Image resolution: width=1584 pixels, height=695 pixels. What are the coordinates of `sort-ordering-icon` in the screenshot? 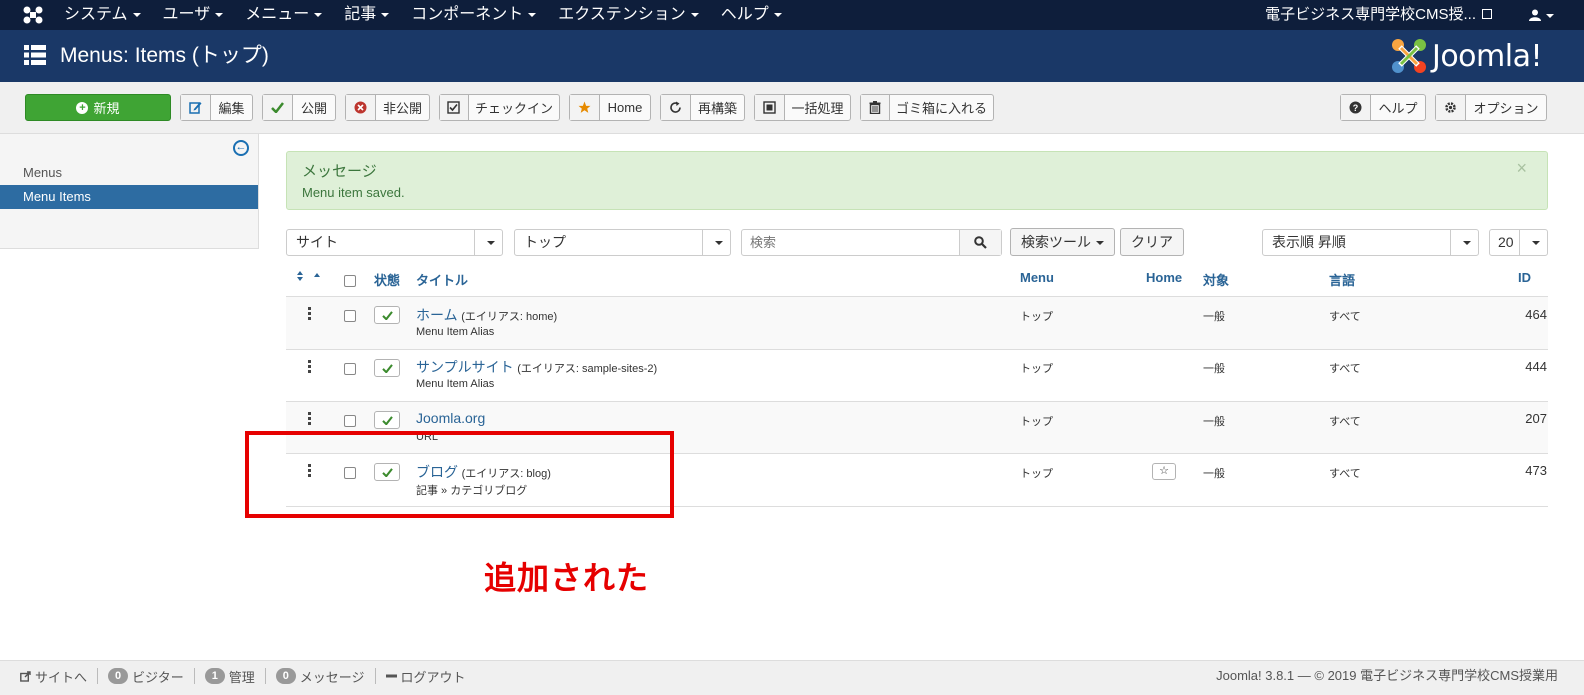 It's located at (311, 277).